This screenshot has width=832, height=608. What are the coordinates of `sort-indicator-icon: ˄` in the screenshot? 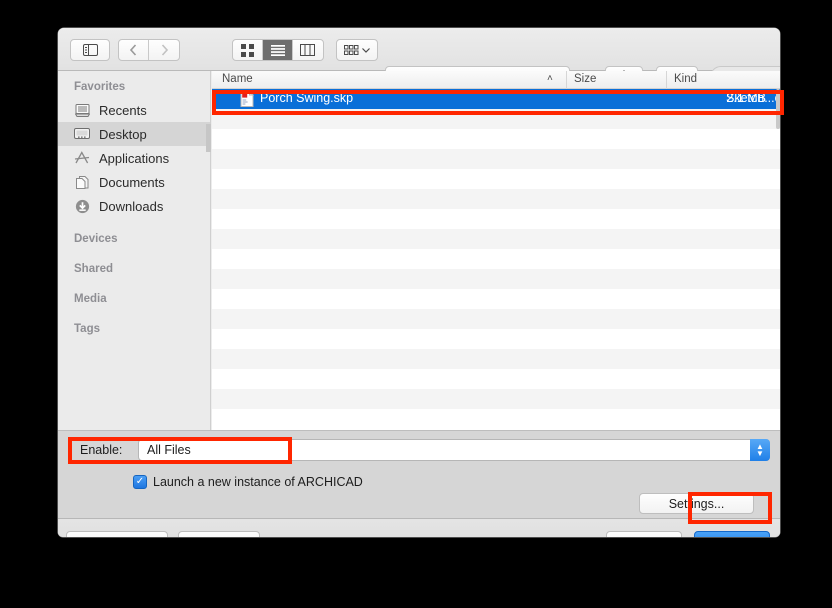 It's located at (550, 78).